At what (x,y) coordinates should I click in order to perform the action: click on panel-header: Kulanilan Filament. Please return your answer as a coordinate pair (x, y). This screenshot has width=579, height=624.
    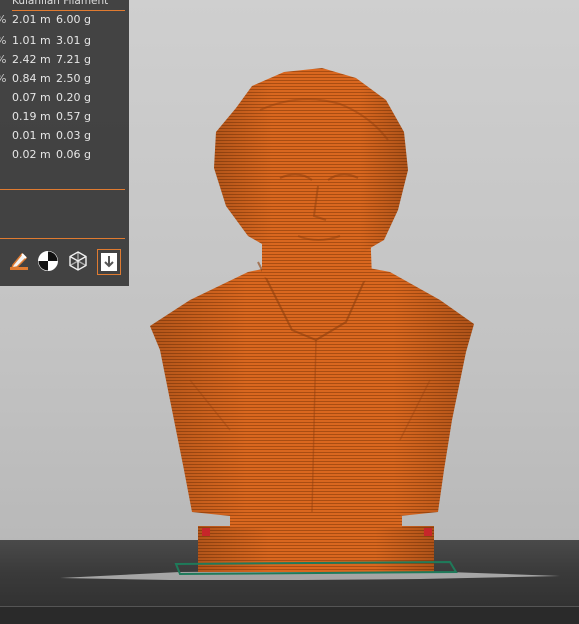
    Looking at the image, I should click on (68, 5).